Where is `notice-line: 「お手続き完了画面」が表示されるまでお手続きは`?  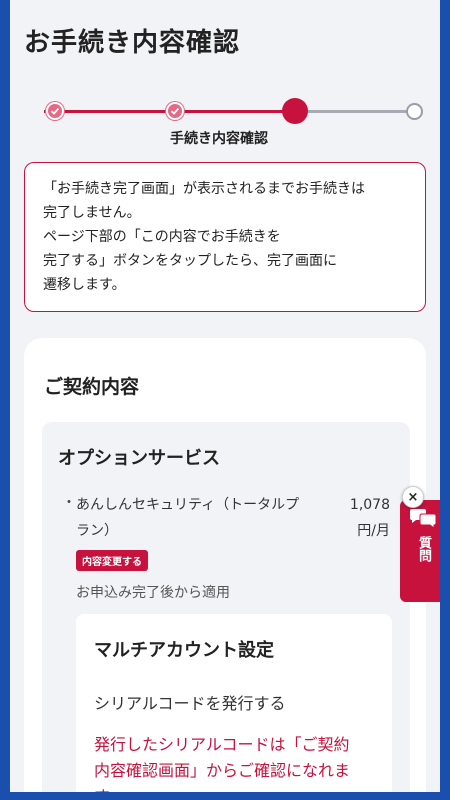 notice-line: 「お手続き完了画面」が表示されるまでお手続きは is located at coordinates (204, 189).